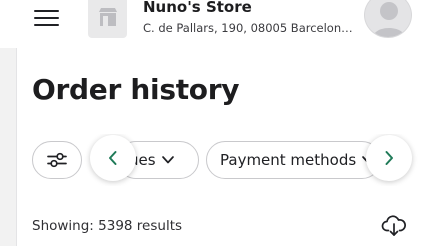 The image size is (434, 246). Describe the element at coordinates (388, 19) in the screenshot. I see `user-avatar-icon` at that location.